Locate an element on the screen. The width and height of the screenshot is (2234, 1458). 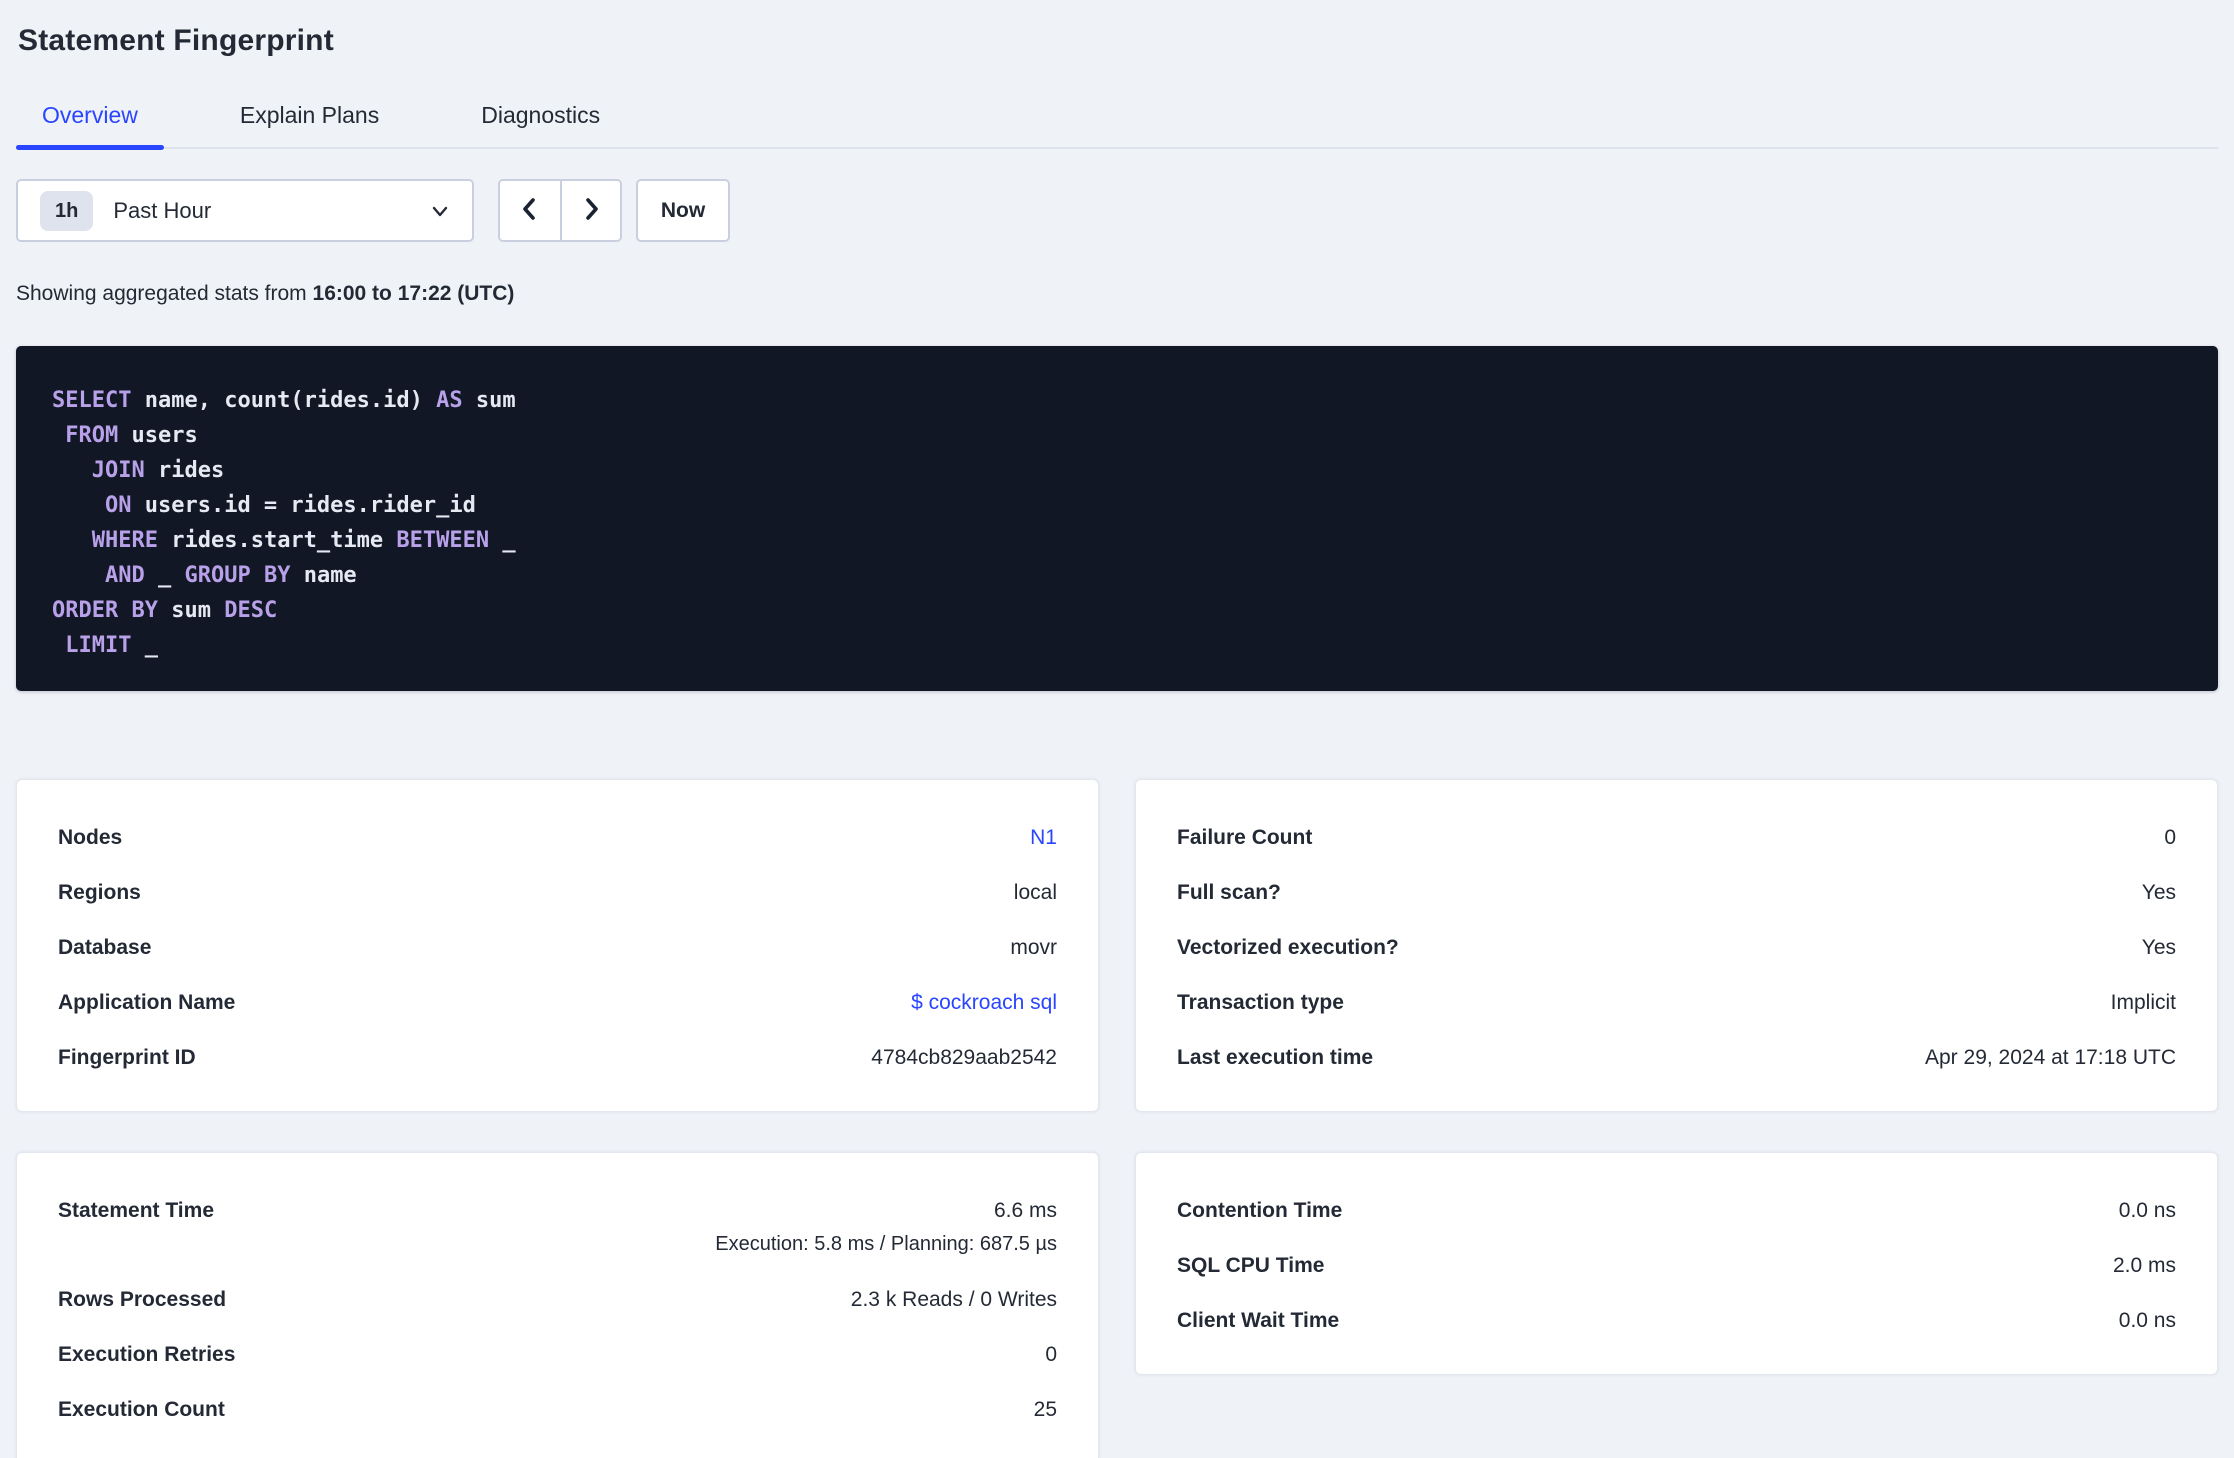
sql-keyword: FROM is located at coordinates (92, 435).